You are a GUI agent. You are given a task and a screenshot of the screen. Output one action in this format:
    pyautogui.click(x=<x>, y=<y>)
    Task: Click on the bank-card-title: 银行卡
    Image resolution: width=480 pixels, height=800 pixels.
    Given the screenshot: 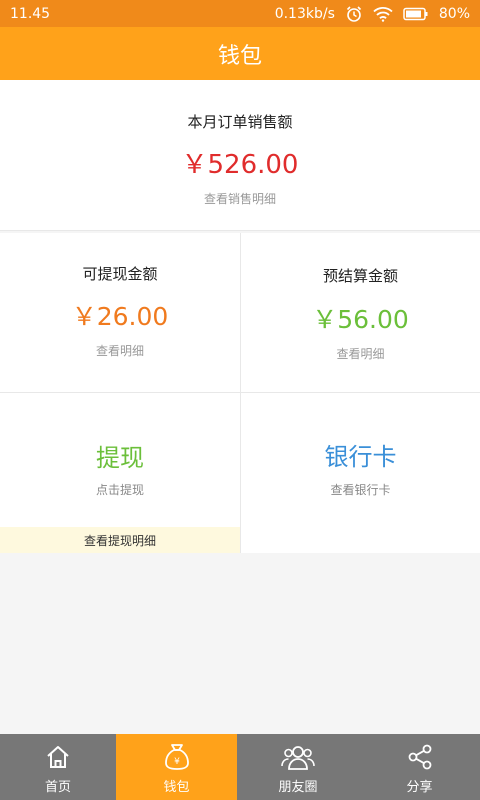 What is the action you would take?
    pyautogui.click(x=360, y=457)
    